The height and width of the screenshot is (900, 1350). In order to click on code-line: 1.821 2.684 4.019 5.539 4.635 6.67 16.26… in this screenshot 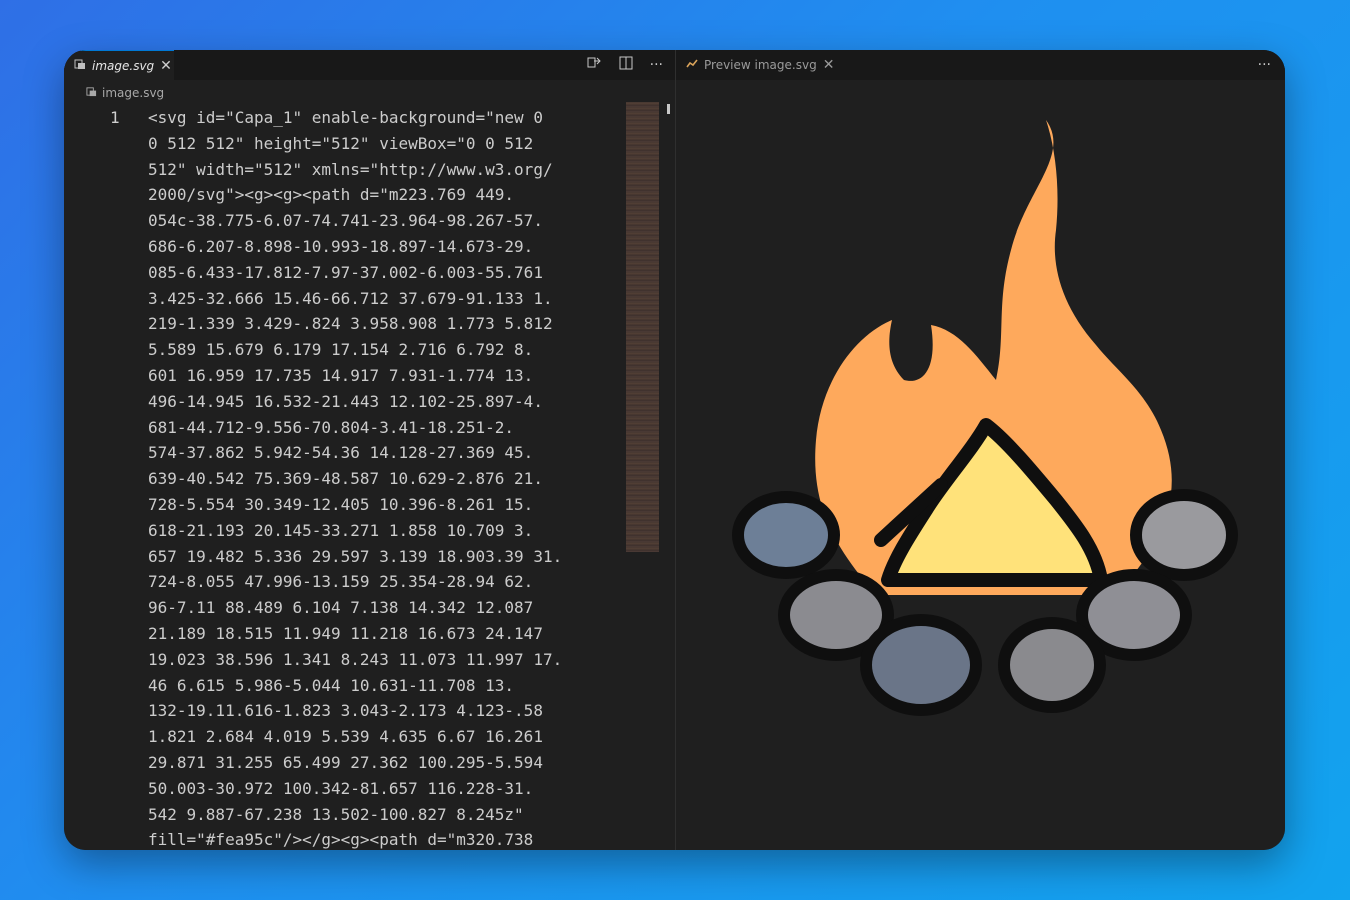, I will do `click(345, 737)`.